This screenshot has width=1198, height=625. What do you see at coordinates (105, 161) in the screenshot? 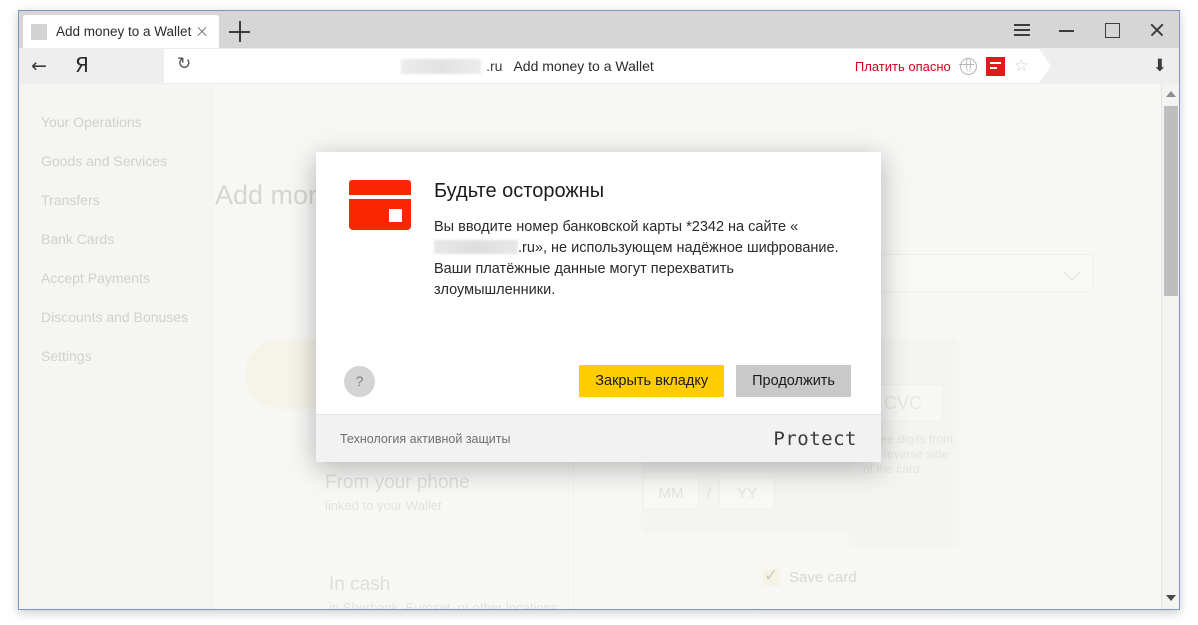
I see `sidebar-item-goods-and-services: Goods and Services` at bounding box center [105, 161].